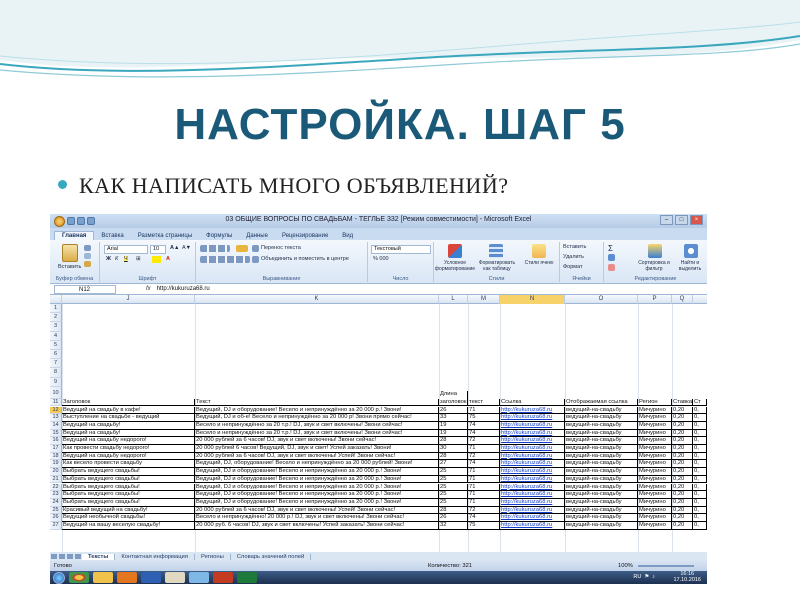  What do you see at coordinates (56, 433) in the screenshot?
I see `row-header: 15` at bounding box center [56, 433].